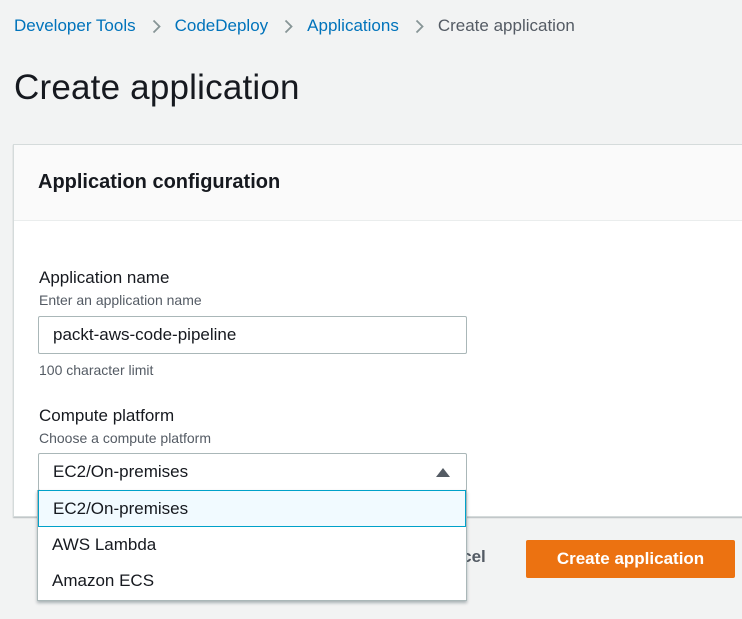 Image resolution: width=742 pixels, height=619 pixels. I want to click on option-aws-lambda: AWS Lambda, so click(252, 545).